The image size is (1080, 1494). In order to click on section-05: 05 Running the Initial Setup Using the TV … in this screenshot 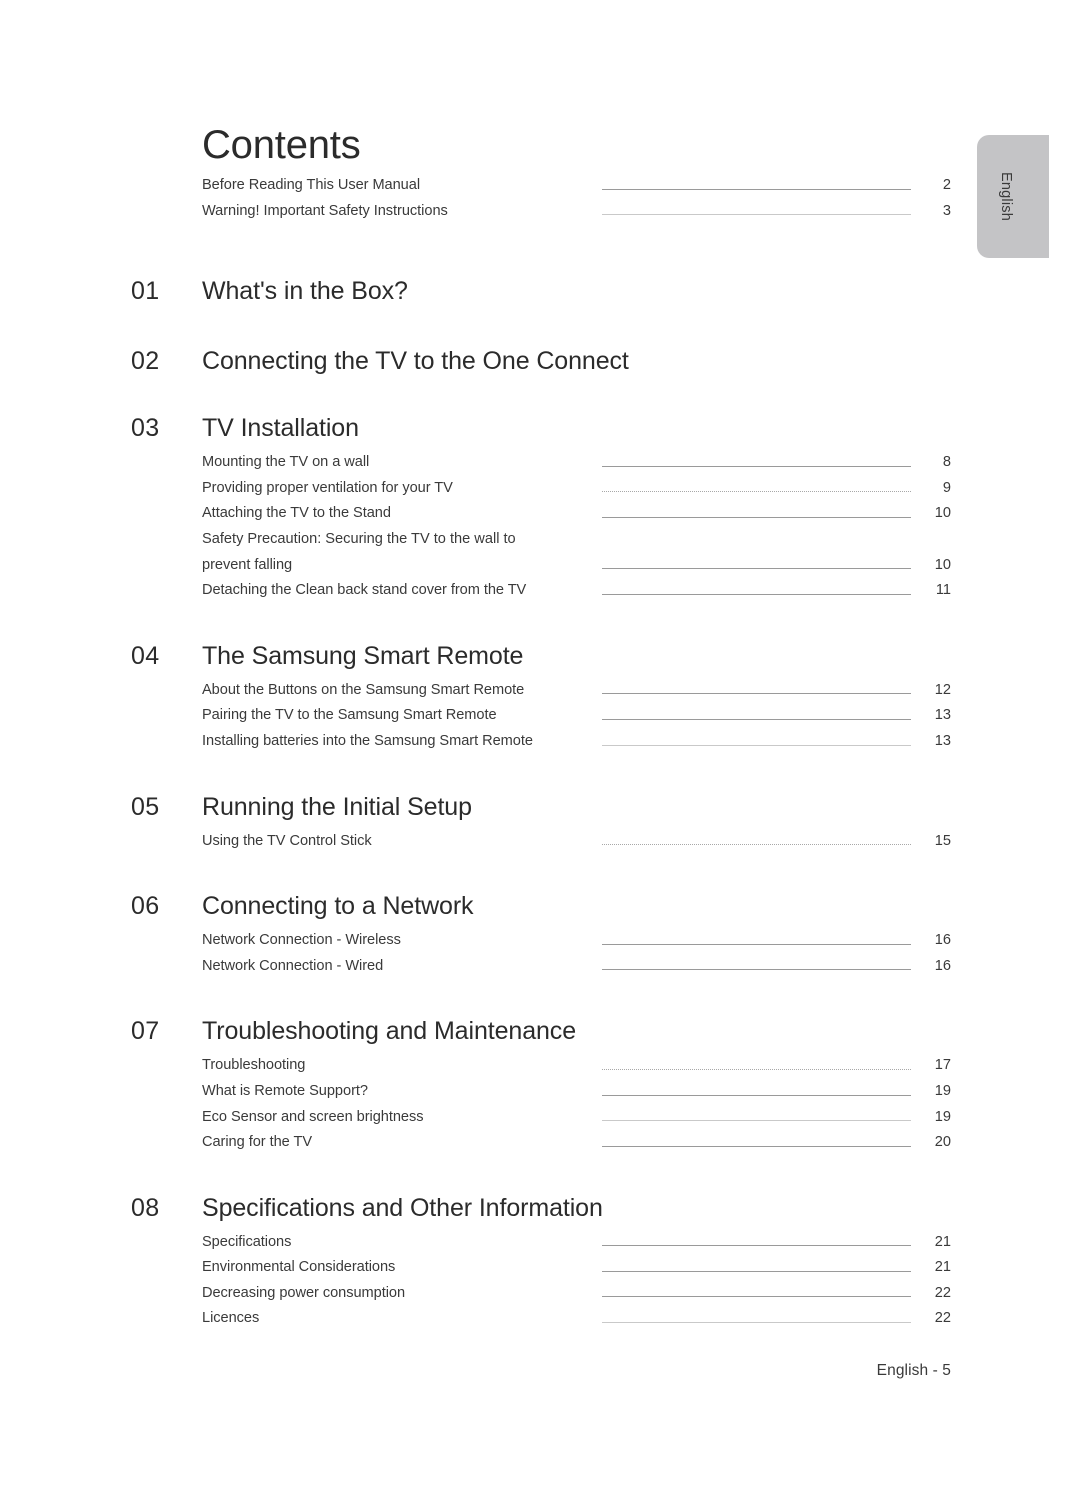, I will do `click(541, 824)`.